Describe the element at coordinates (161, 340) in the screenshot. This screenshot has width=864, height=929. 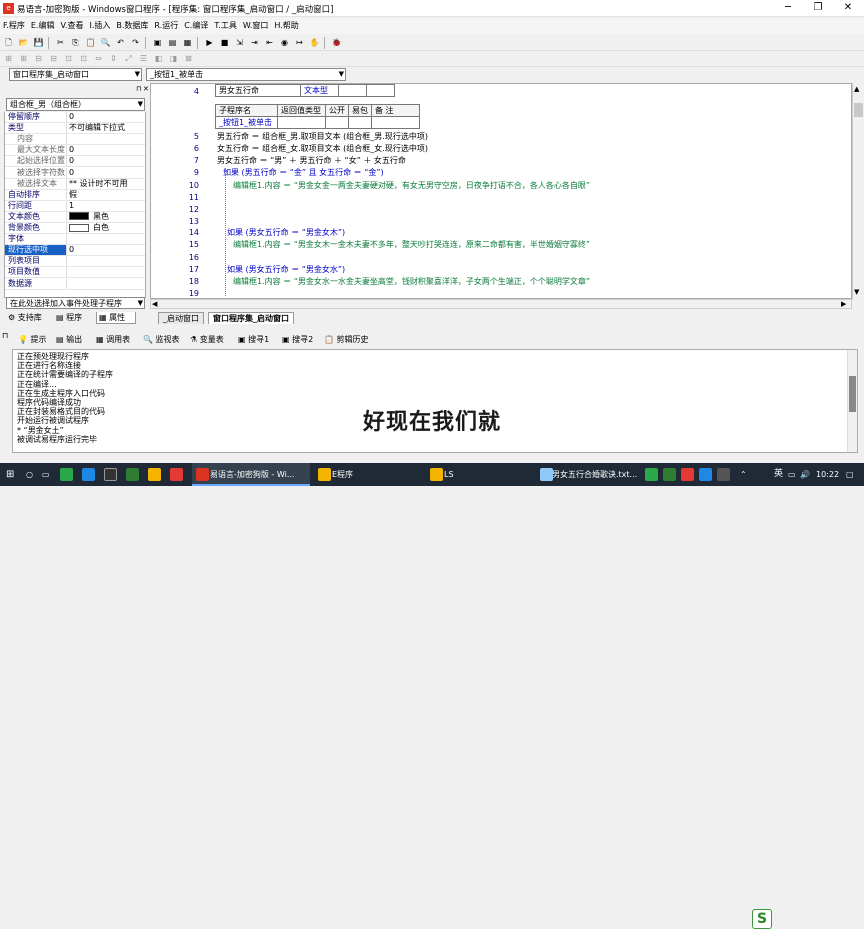
I see `tab-watch: 🔍 监视表` at that location.